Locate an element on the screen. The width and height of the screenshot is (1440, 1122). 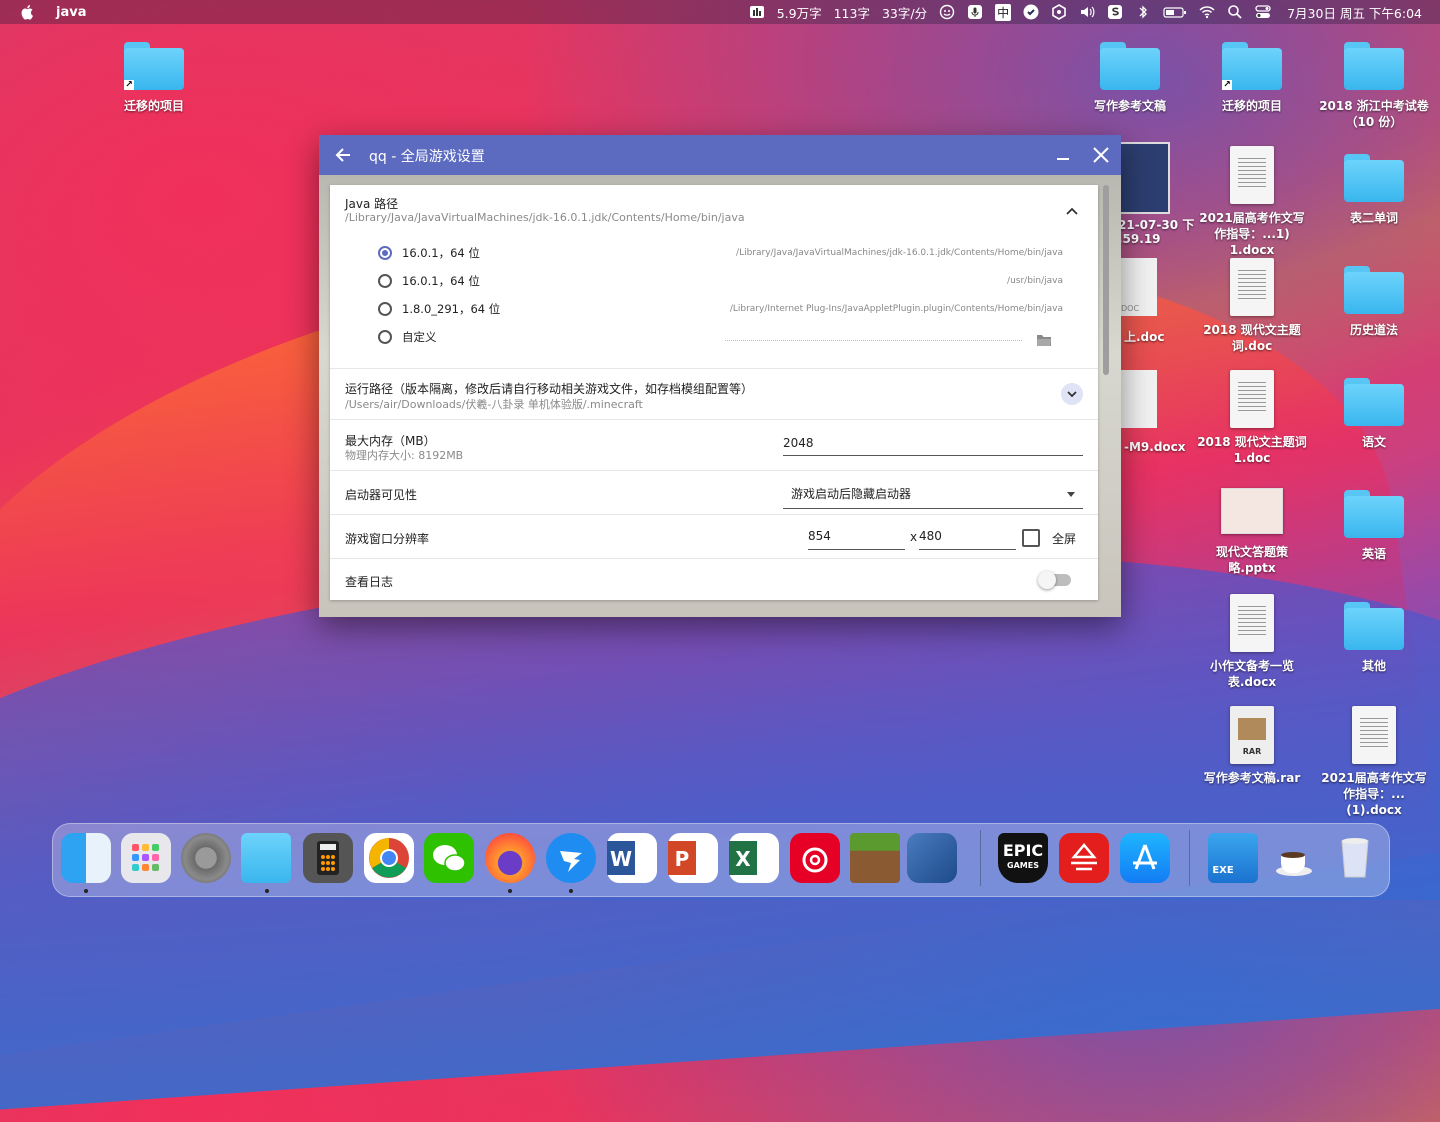
minecraft-icon is located at coordinates (875, 858).